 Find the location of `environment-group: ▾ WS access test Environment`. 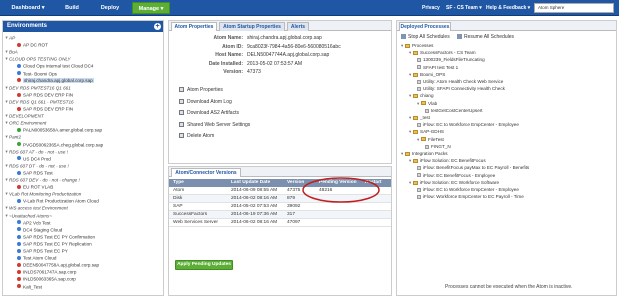

environment-group: ▾ WS access test Environment is located at coordinates (85, 207).